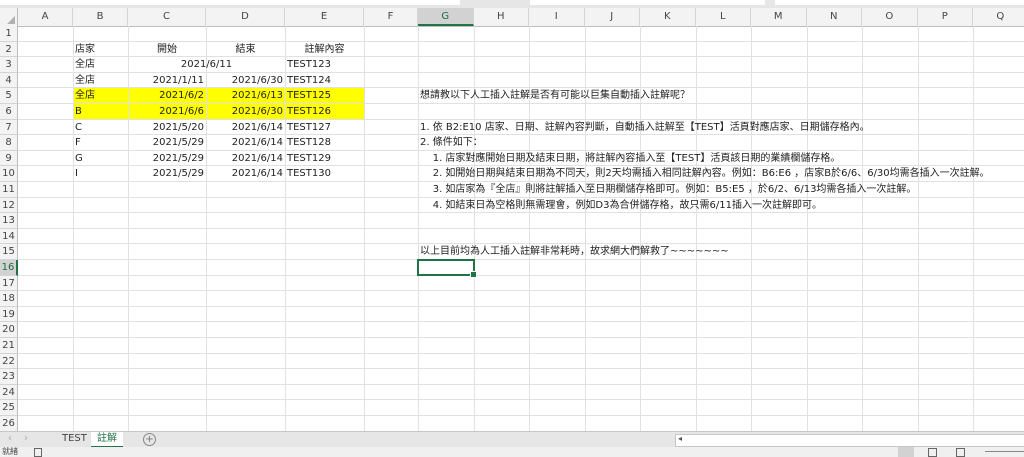  Describe the element at coordinates (9, 205) in the screenshot. I see `row-header-12: 12` at that location.